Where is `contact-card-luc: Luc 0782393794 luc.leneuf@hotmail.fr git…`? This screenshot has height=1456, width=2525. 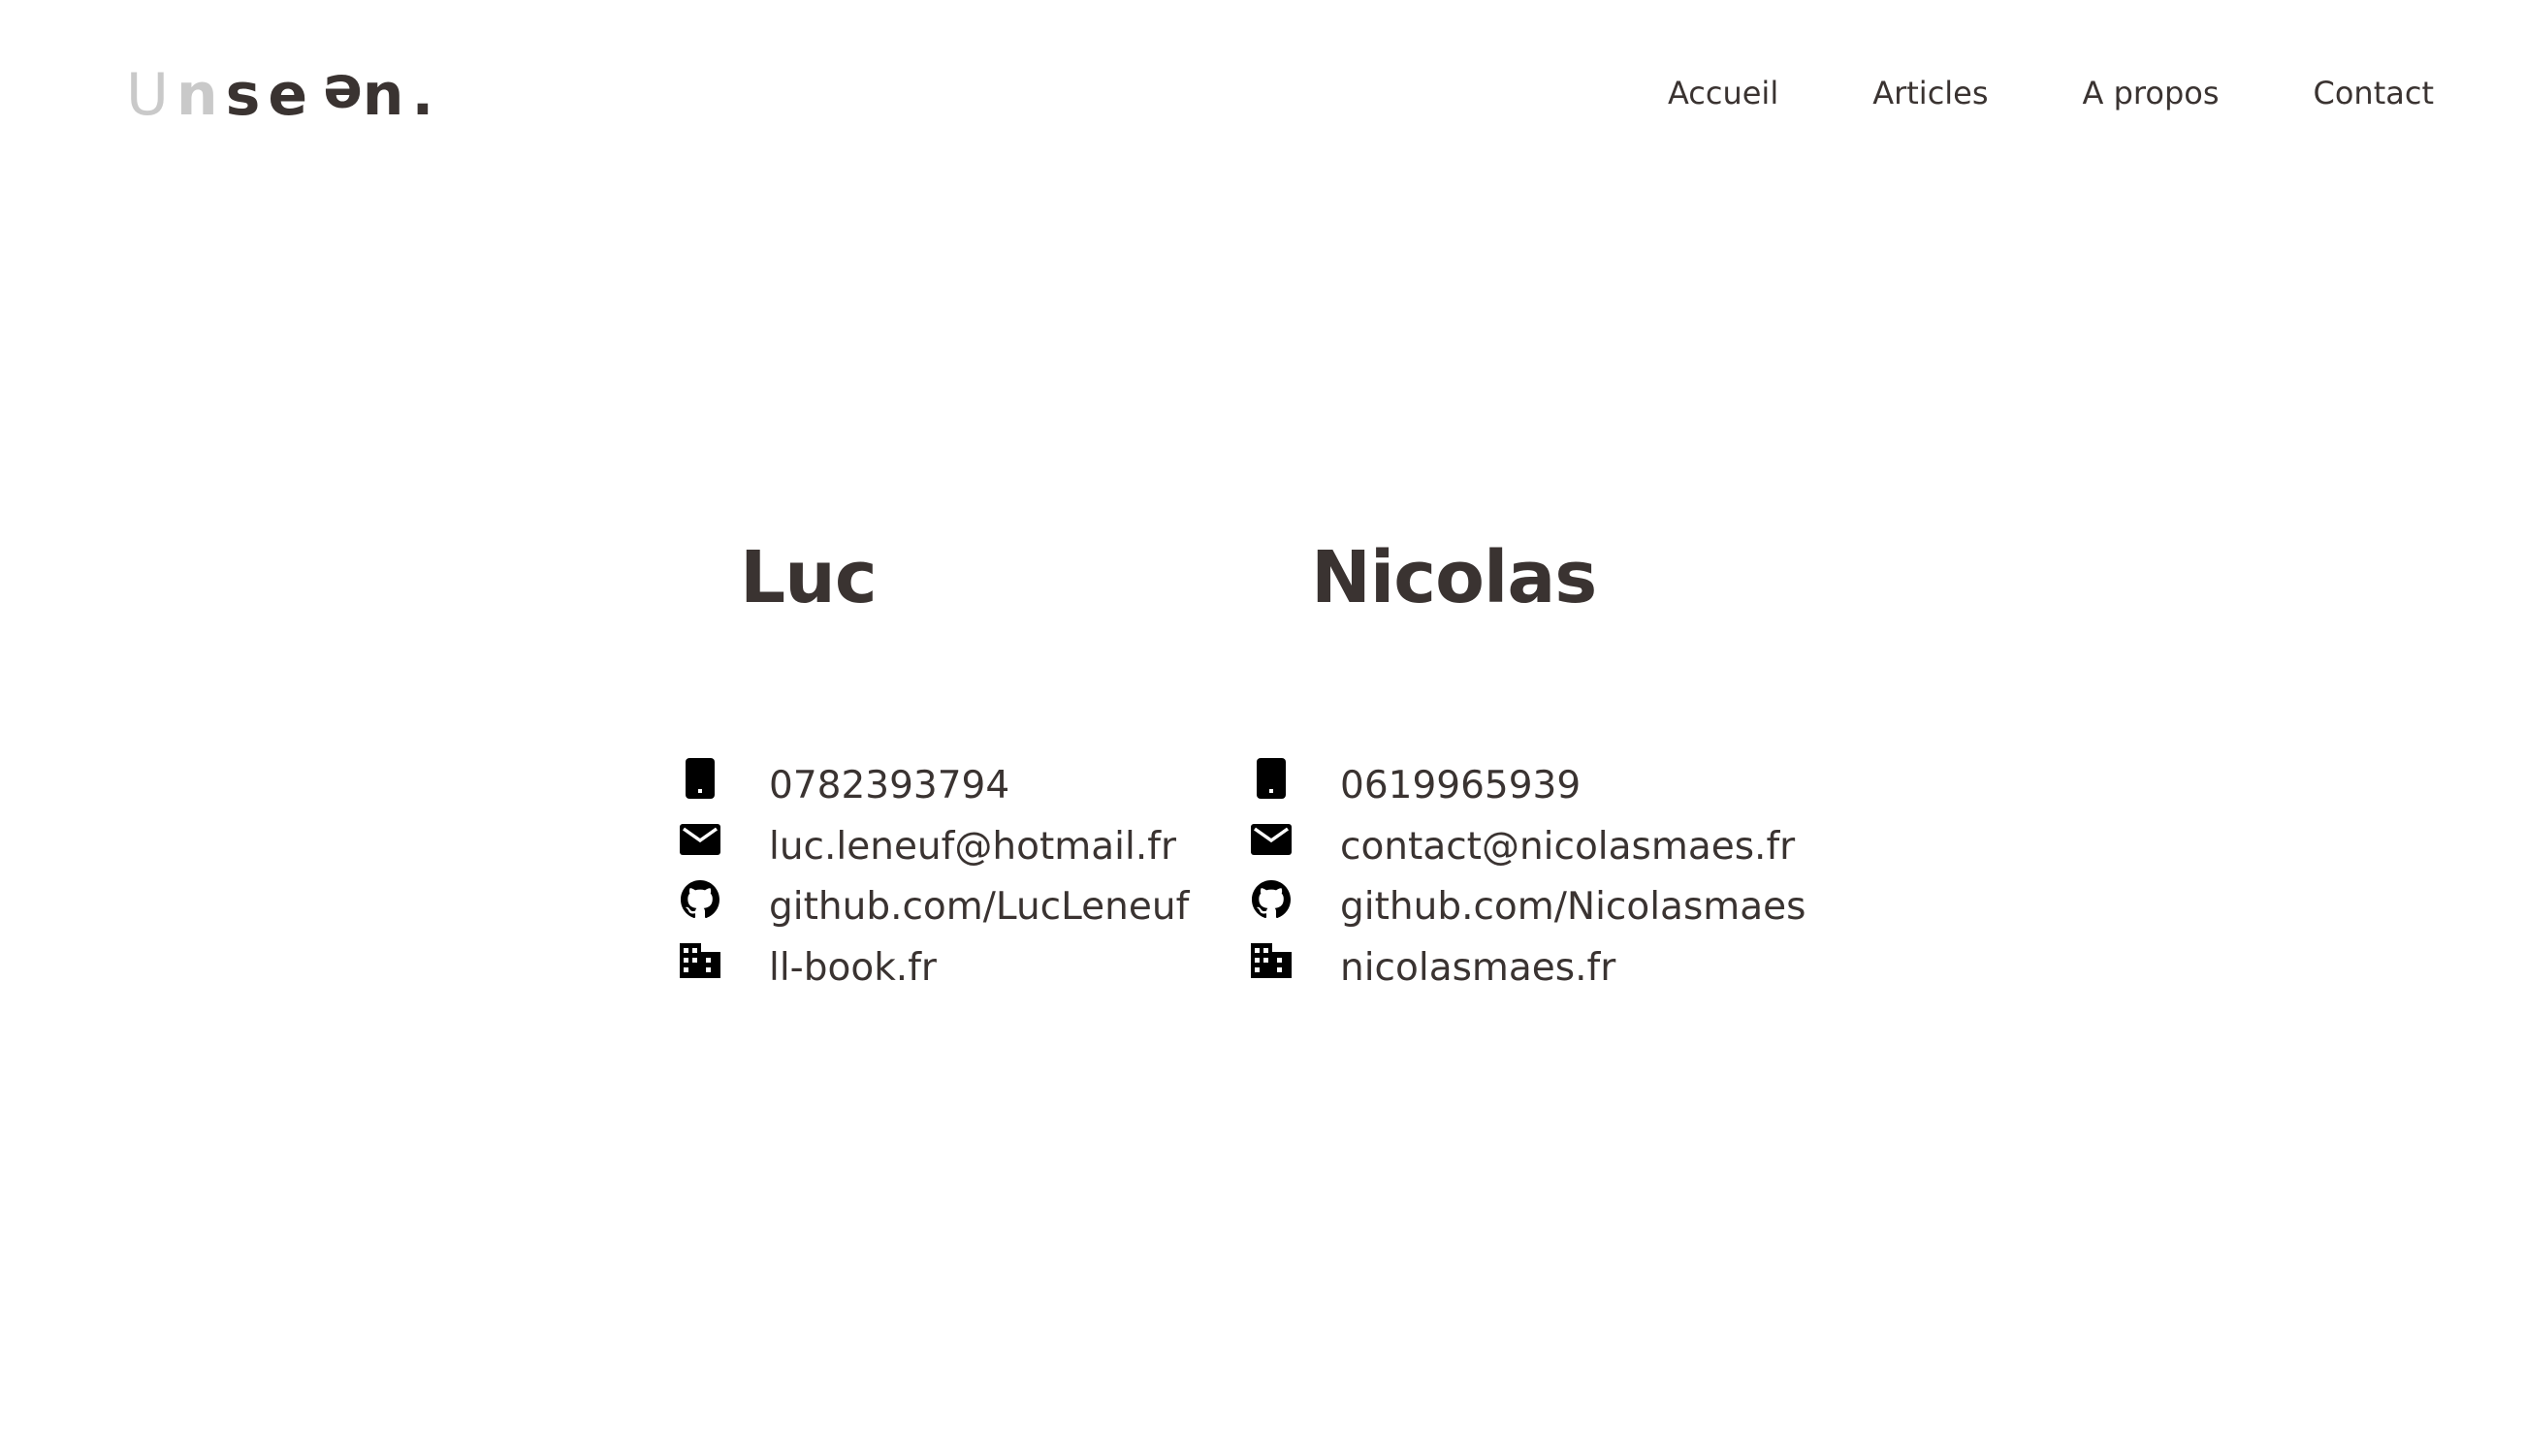 contact-card-luc: Luc 0782393794 luc.leneuf@hotmail.fr git… is located at coordinates (934, 760).